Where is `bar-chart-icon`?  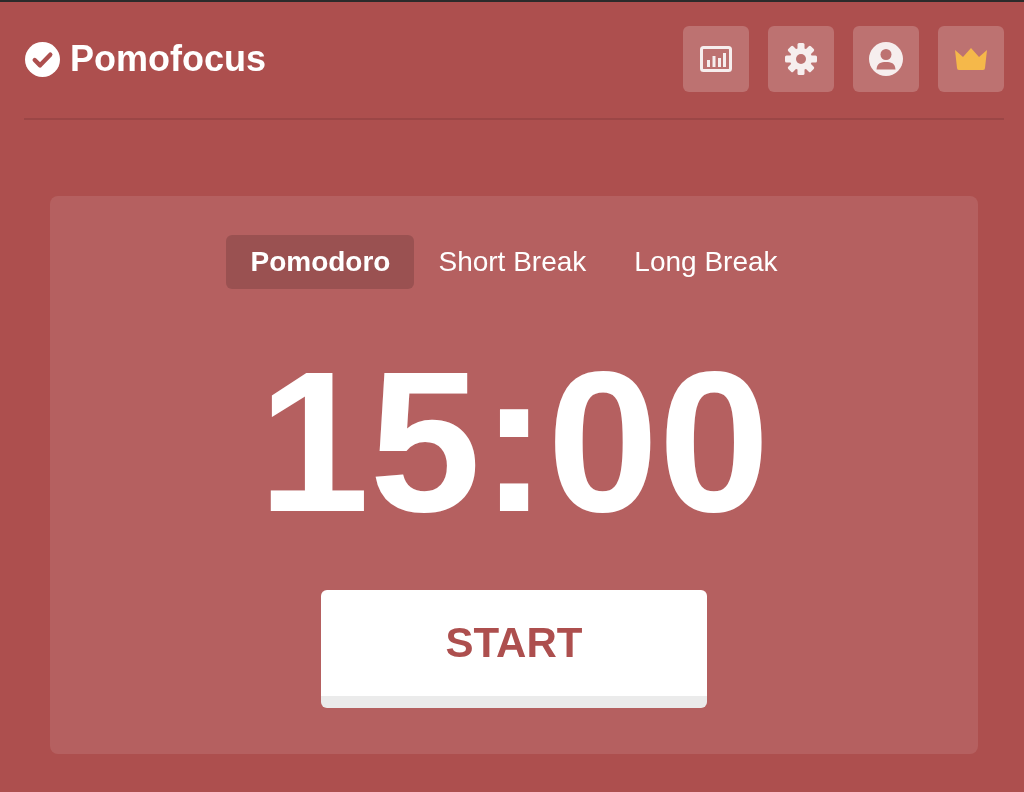 bar-chart-icon is located at coordinates (716, 59).